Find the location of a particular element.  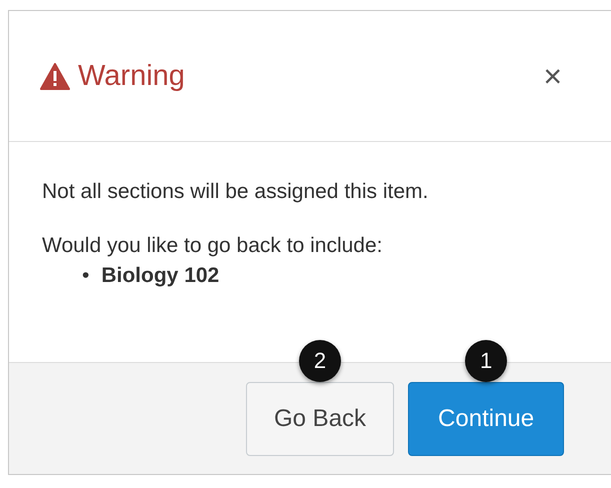

back-button: Go Back is located at coordinates (320, 419).